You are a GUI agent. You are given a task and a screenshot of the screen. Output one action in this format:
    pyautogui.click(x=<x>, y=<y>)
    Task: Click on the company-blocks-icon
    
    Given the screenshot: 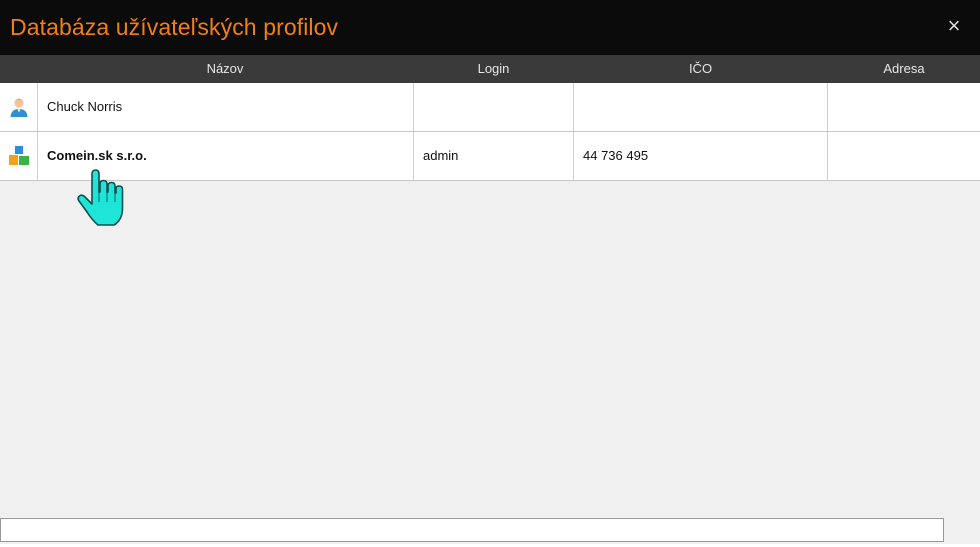 What is the action you would take?
    pyautogui.click(x=19, y=155)
    